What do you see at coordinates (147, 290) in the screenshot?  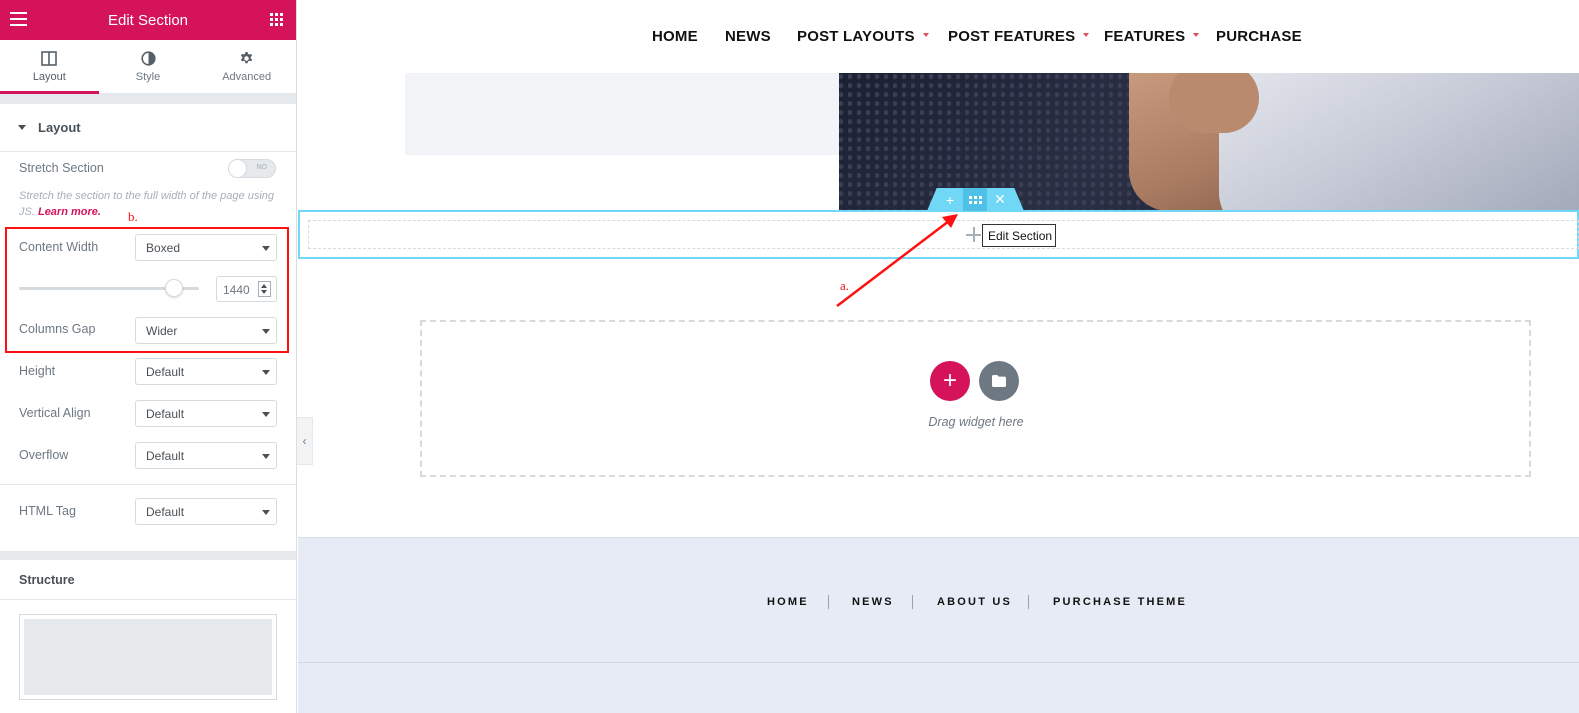 I see `highlight-box` at bounding box center [147, 290].